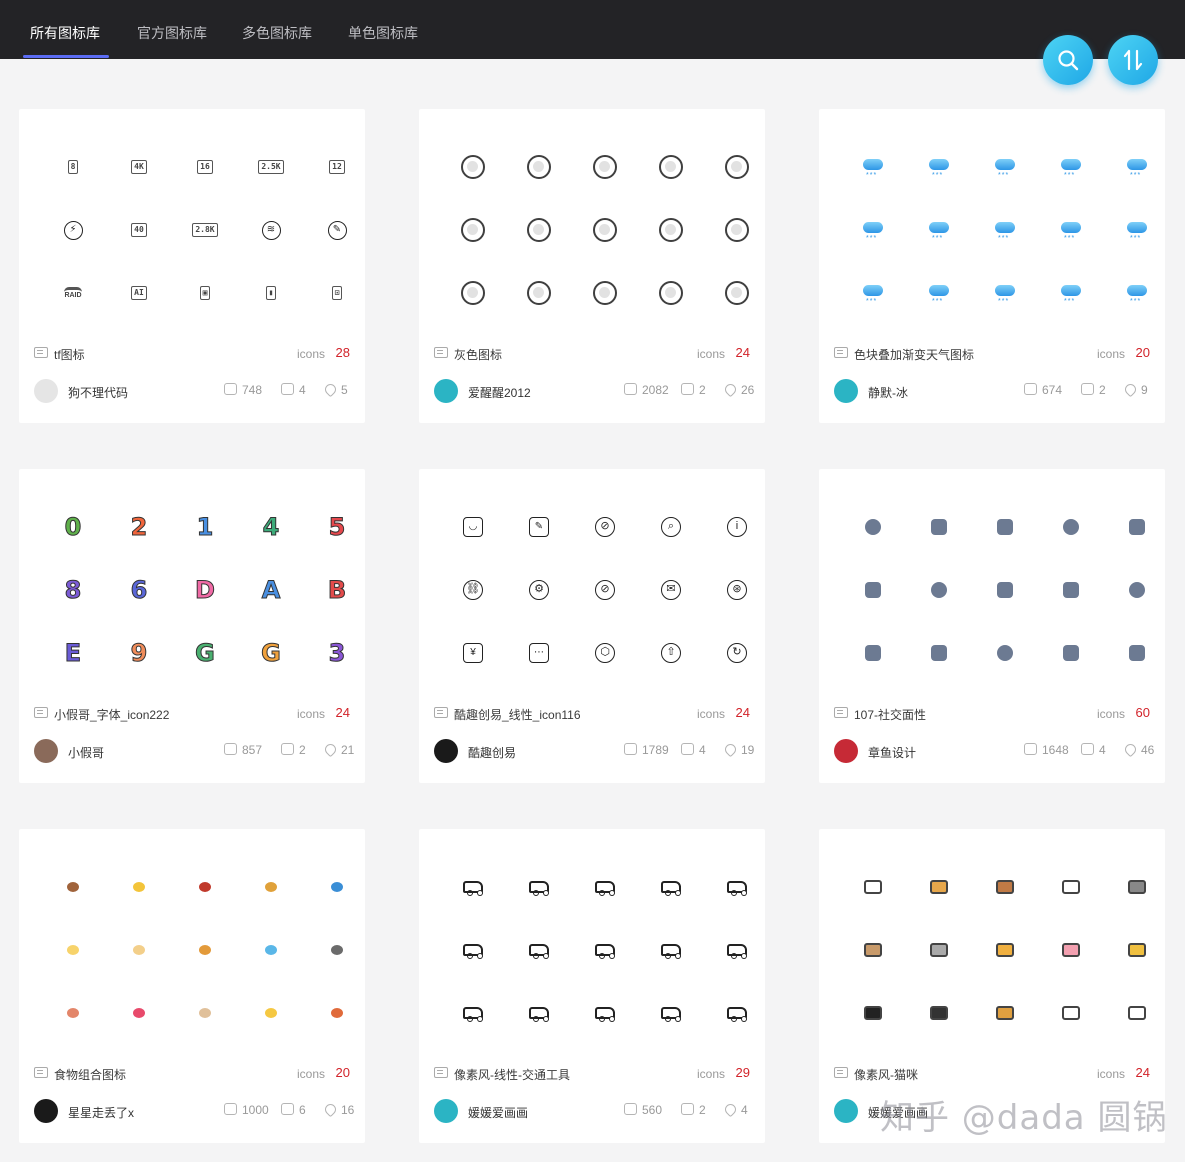 The height and width of the screenshot is (1162, 1185). What do you see at coordinates (1068, 60) in the screenshot?
I see `search-button` at bounding box center [1068, 60].